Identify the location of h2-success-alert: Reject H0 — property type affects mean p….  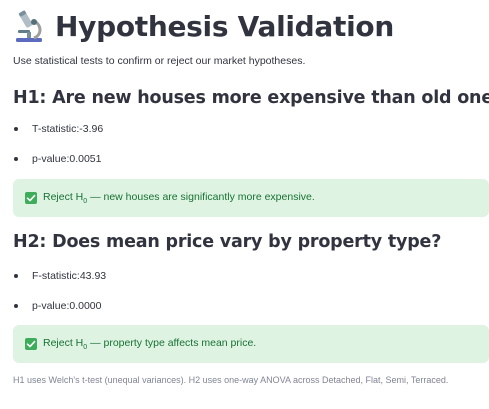
(251, 344).